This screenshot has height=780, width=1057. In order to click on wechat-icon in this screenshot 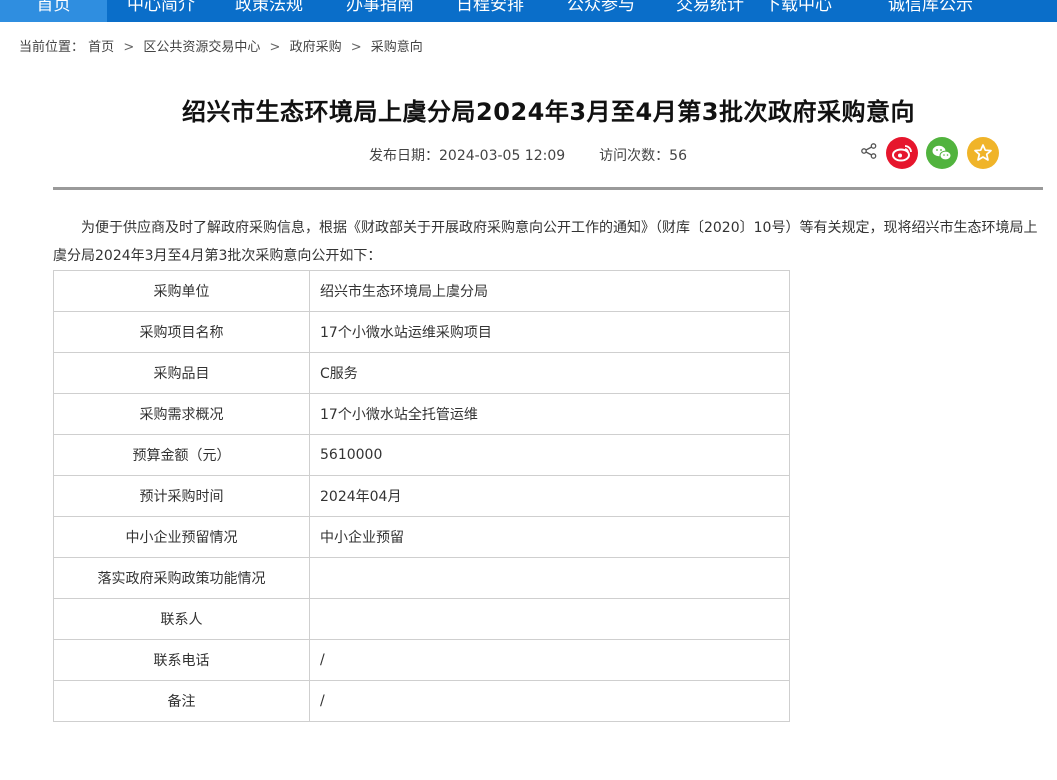, I will do `click(942, 153)`.